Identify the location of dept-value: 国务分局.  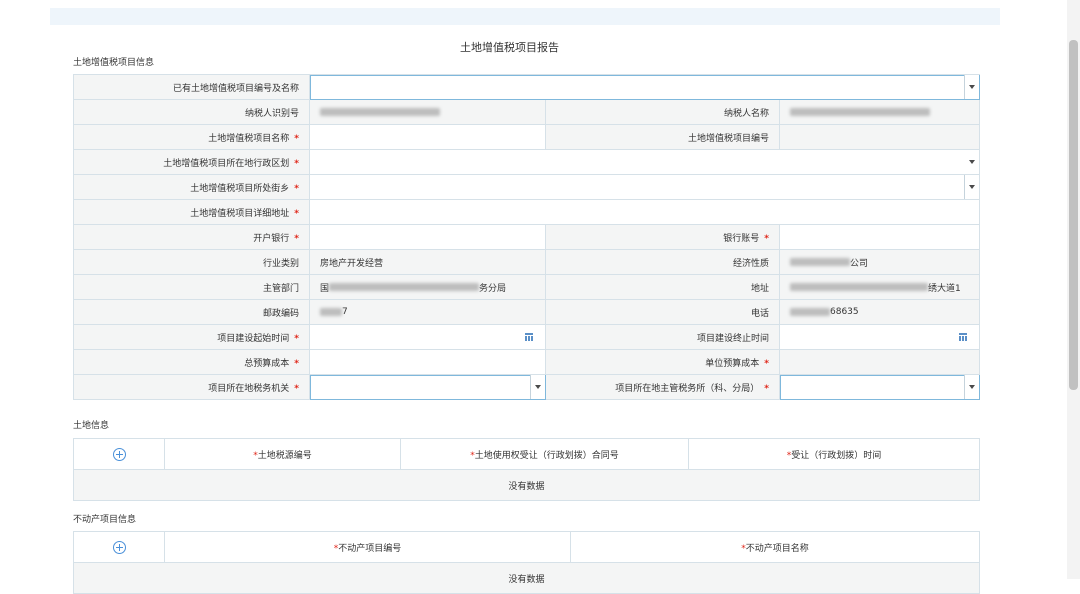
(427, 287).